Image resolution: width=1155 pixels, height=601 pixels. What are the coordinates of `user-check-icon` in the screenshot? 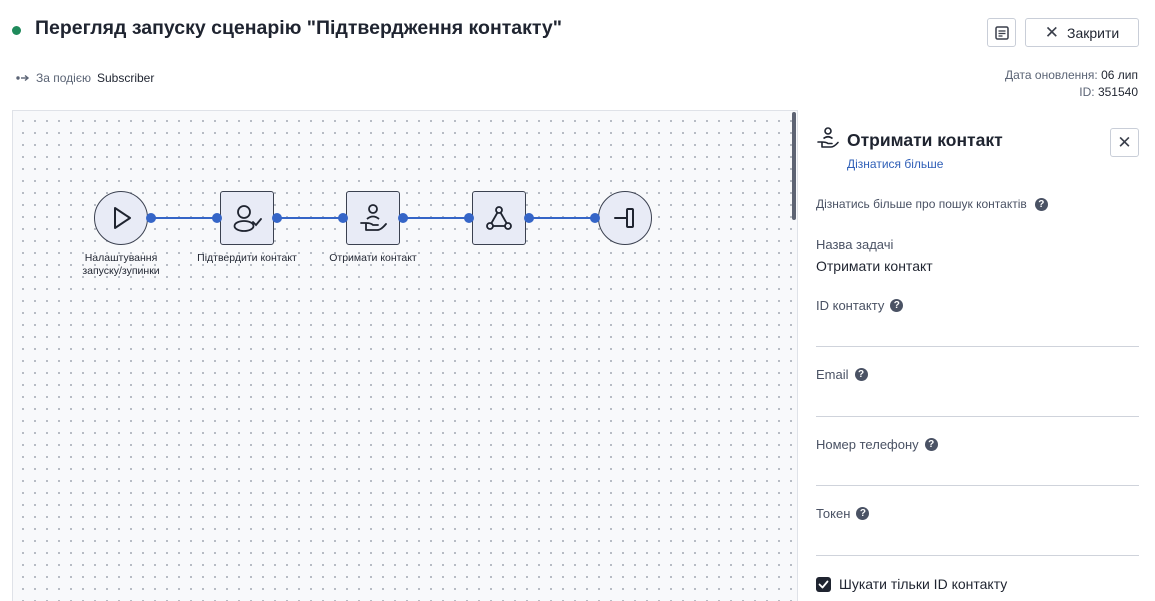 It's located at (247, 218).